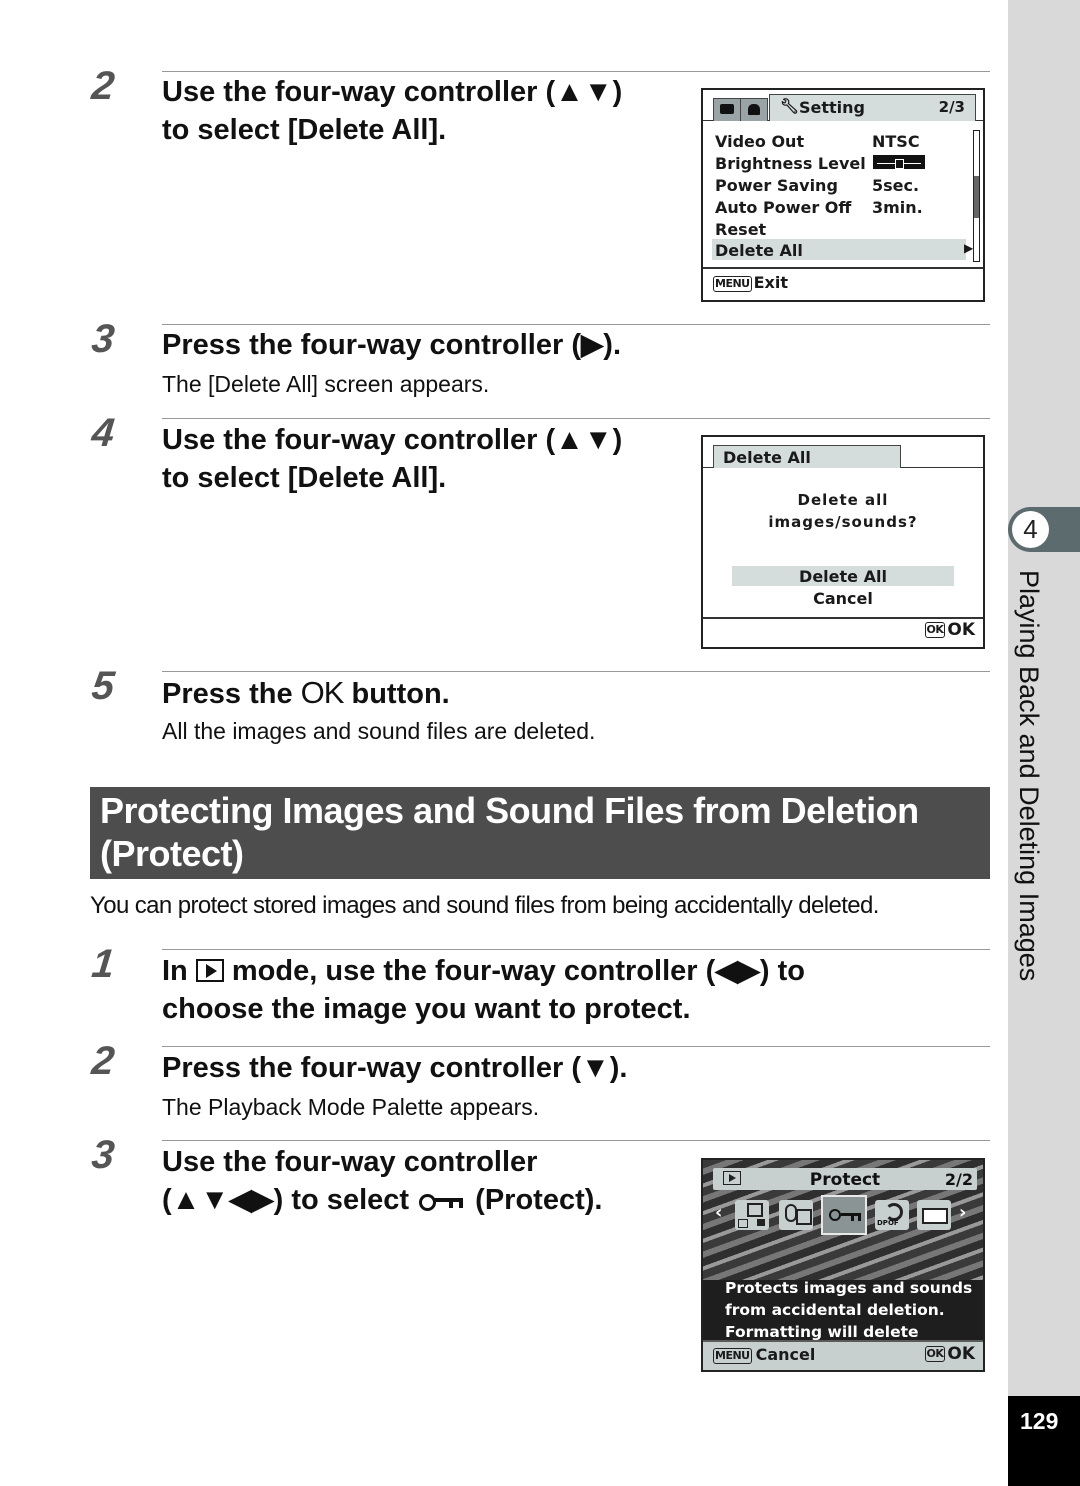  What do you see at coordinates (759, 250) in the screenshot?
I see `menu-item-selected: Delete All` at bounding box center [759, 250].